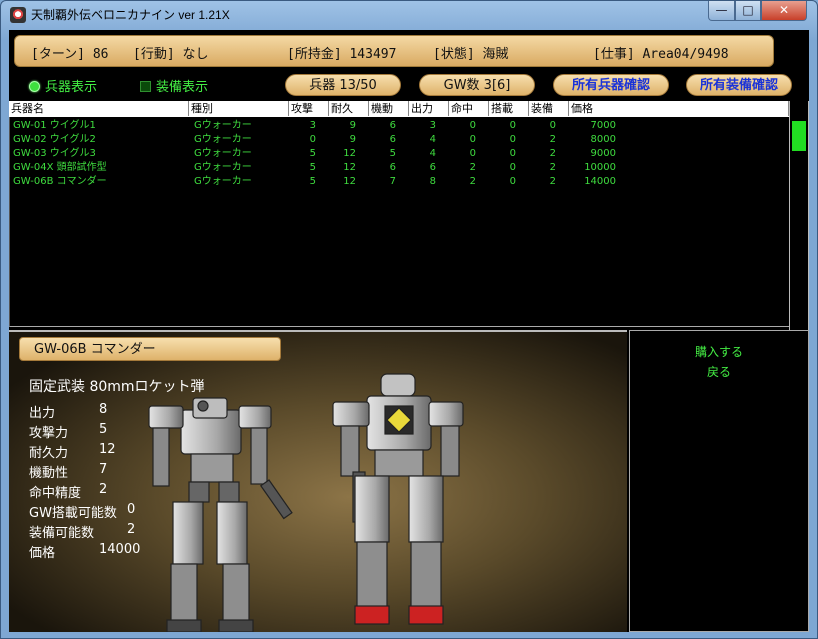 This screenshot has height=639, width=818. Describe the element at coordinates (661, 54) in the screenshot. I see `job-status: [仕事] Area04/9498` at that location.